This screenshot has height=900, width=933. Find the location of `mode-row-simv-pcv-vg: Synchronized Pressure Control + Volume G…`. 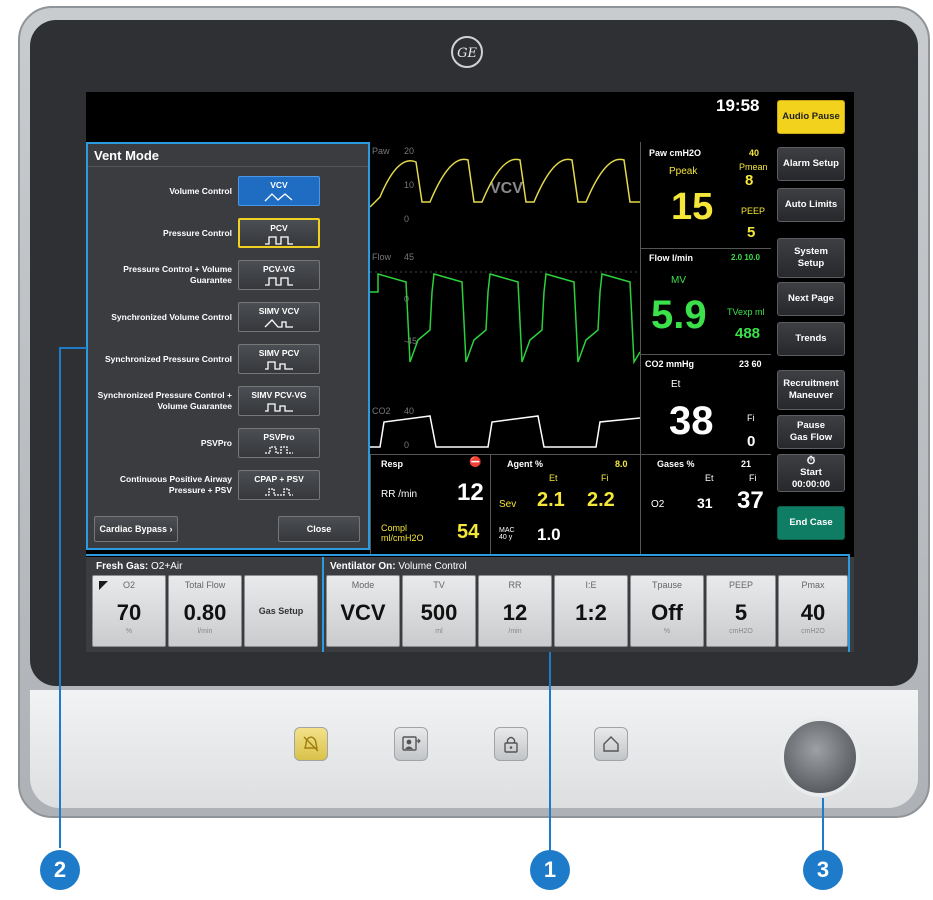

mode-row-simv-pcv-vg: Synchronized Pressure Control + Volume G… is located at coordinates (228, 401).